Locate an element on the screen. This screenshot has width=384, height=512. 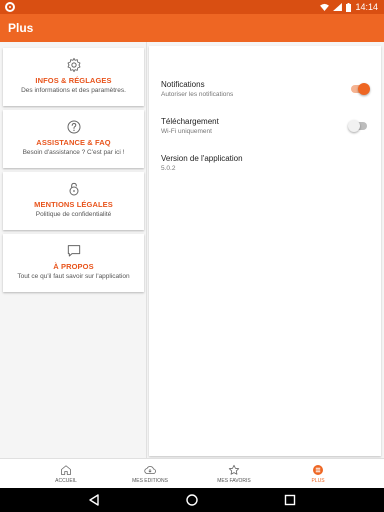
download-setting: Téléchargement Wi-Fi uniquement is located at coordinates (266, 129).